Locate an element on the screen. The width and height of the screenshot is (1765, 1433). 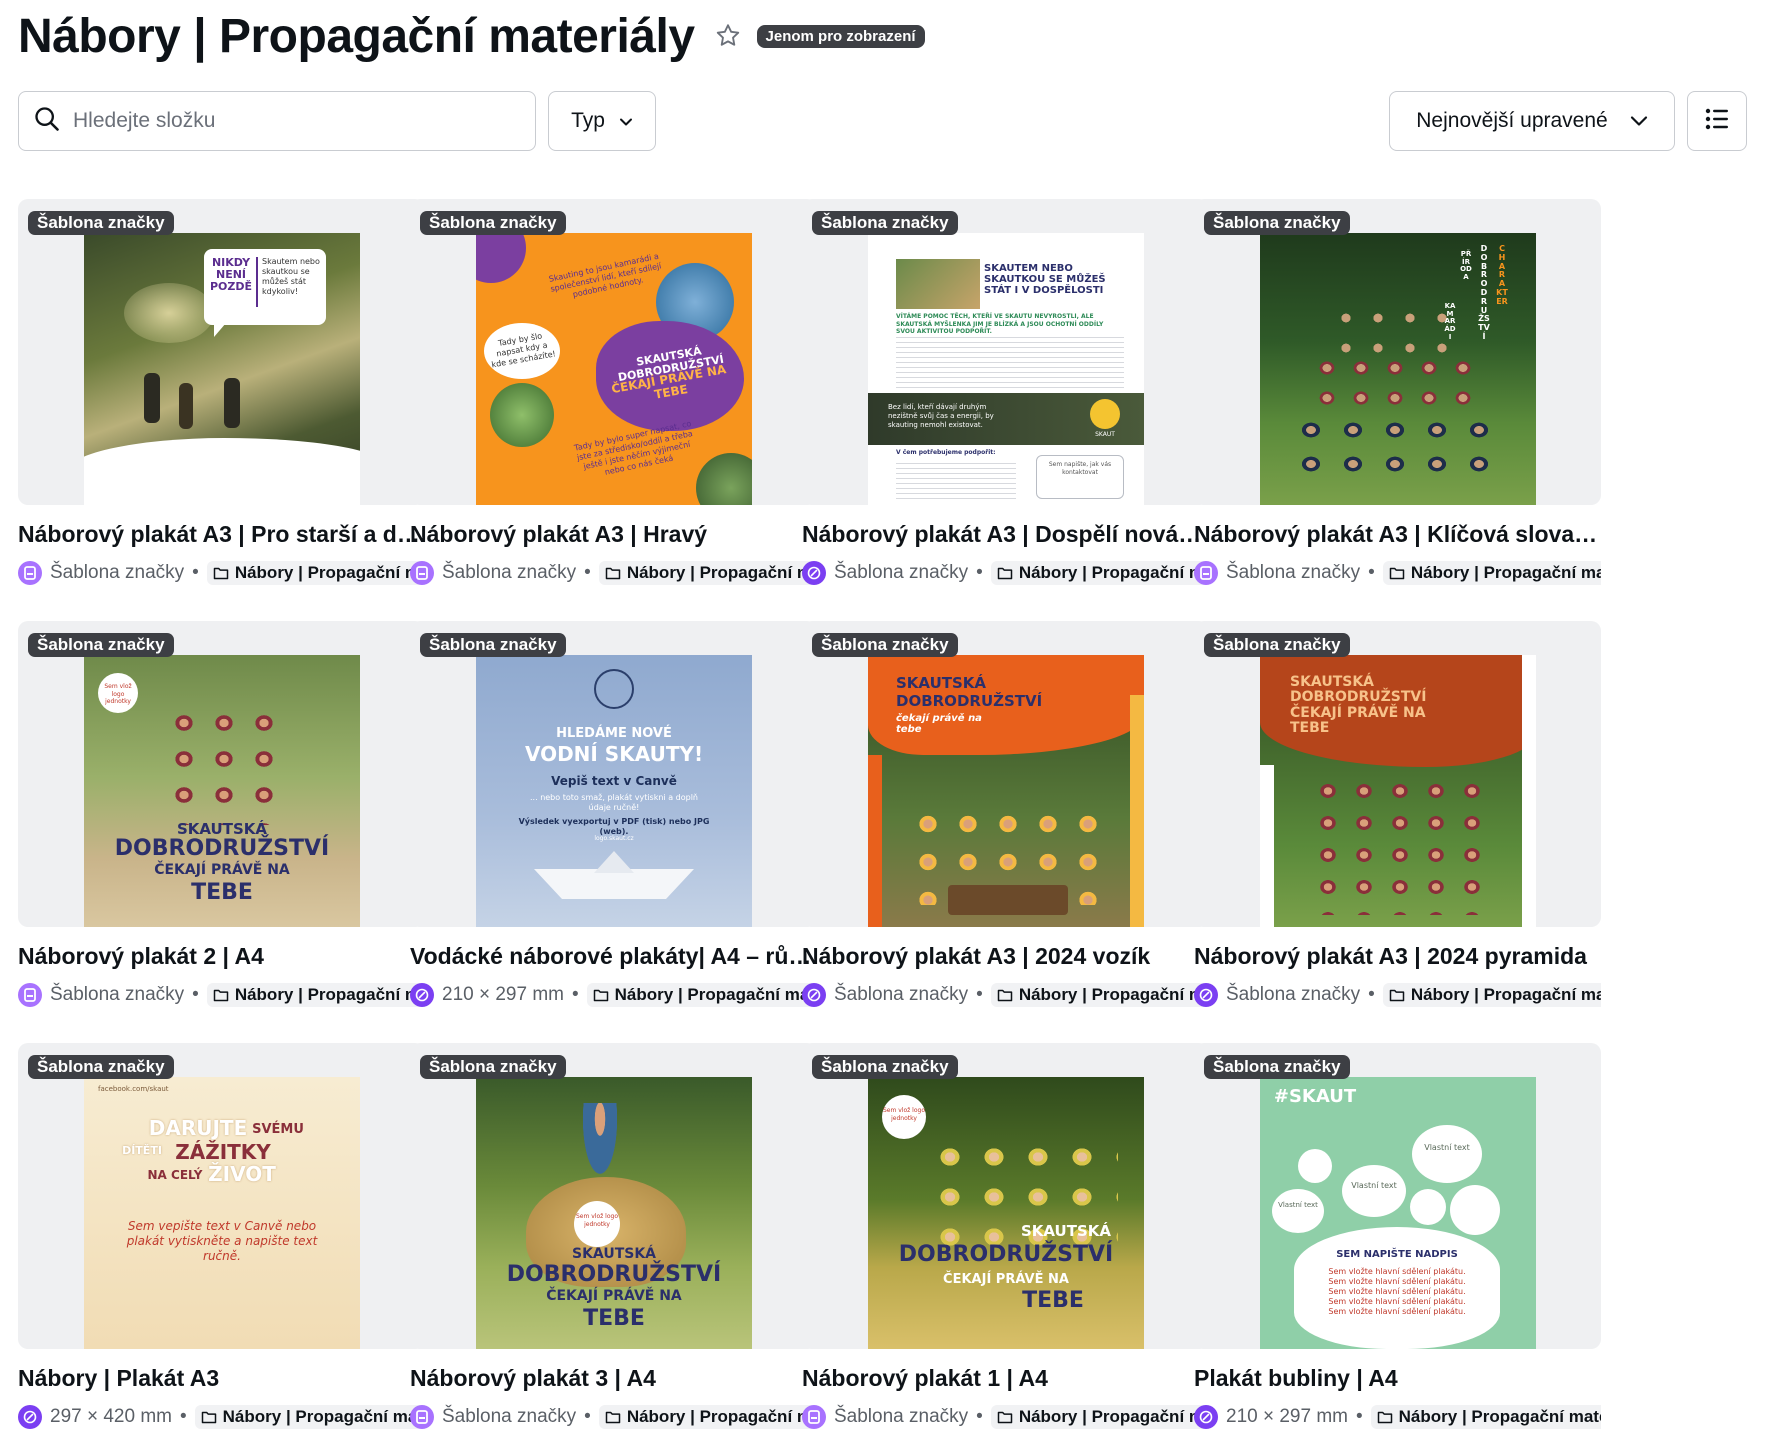
star-icon is located at coordinates (728, 36).